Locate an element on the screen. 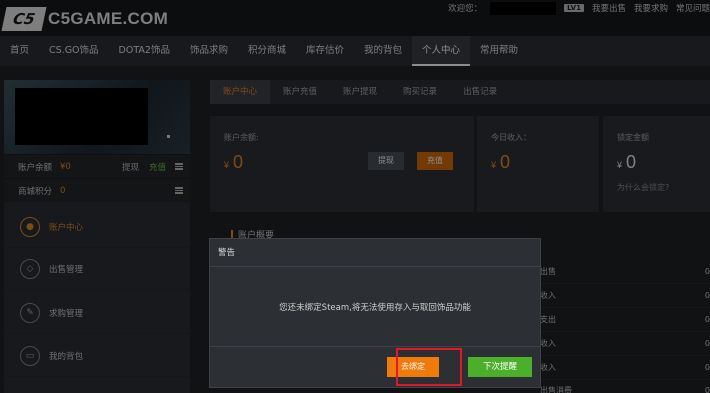 Image resolution: width=710 pixels, height=393 pixels. dialog-title: 警告 is located at coordinates (375, 253).